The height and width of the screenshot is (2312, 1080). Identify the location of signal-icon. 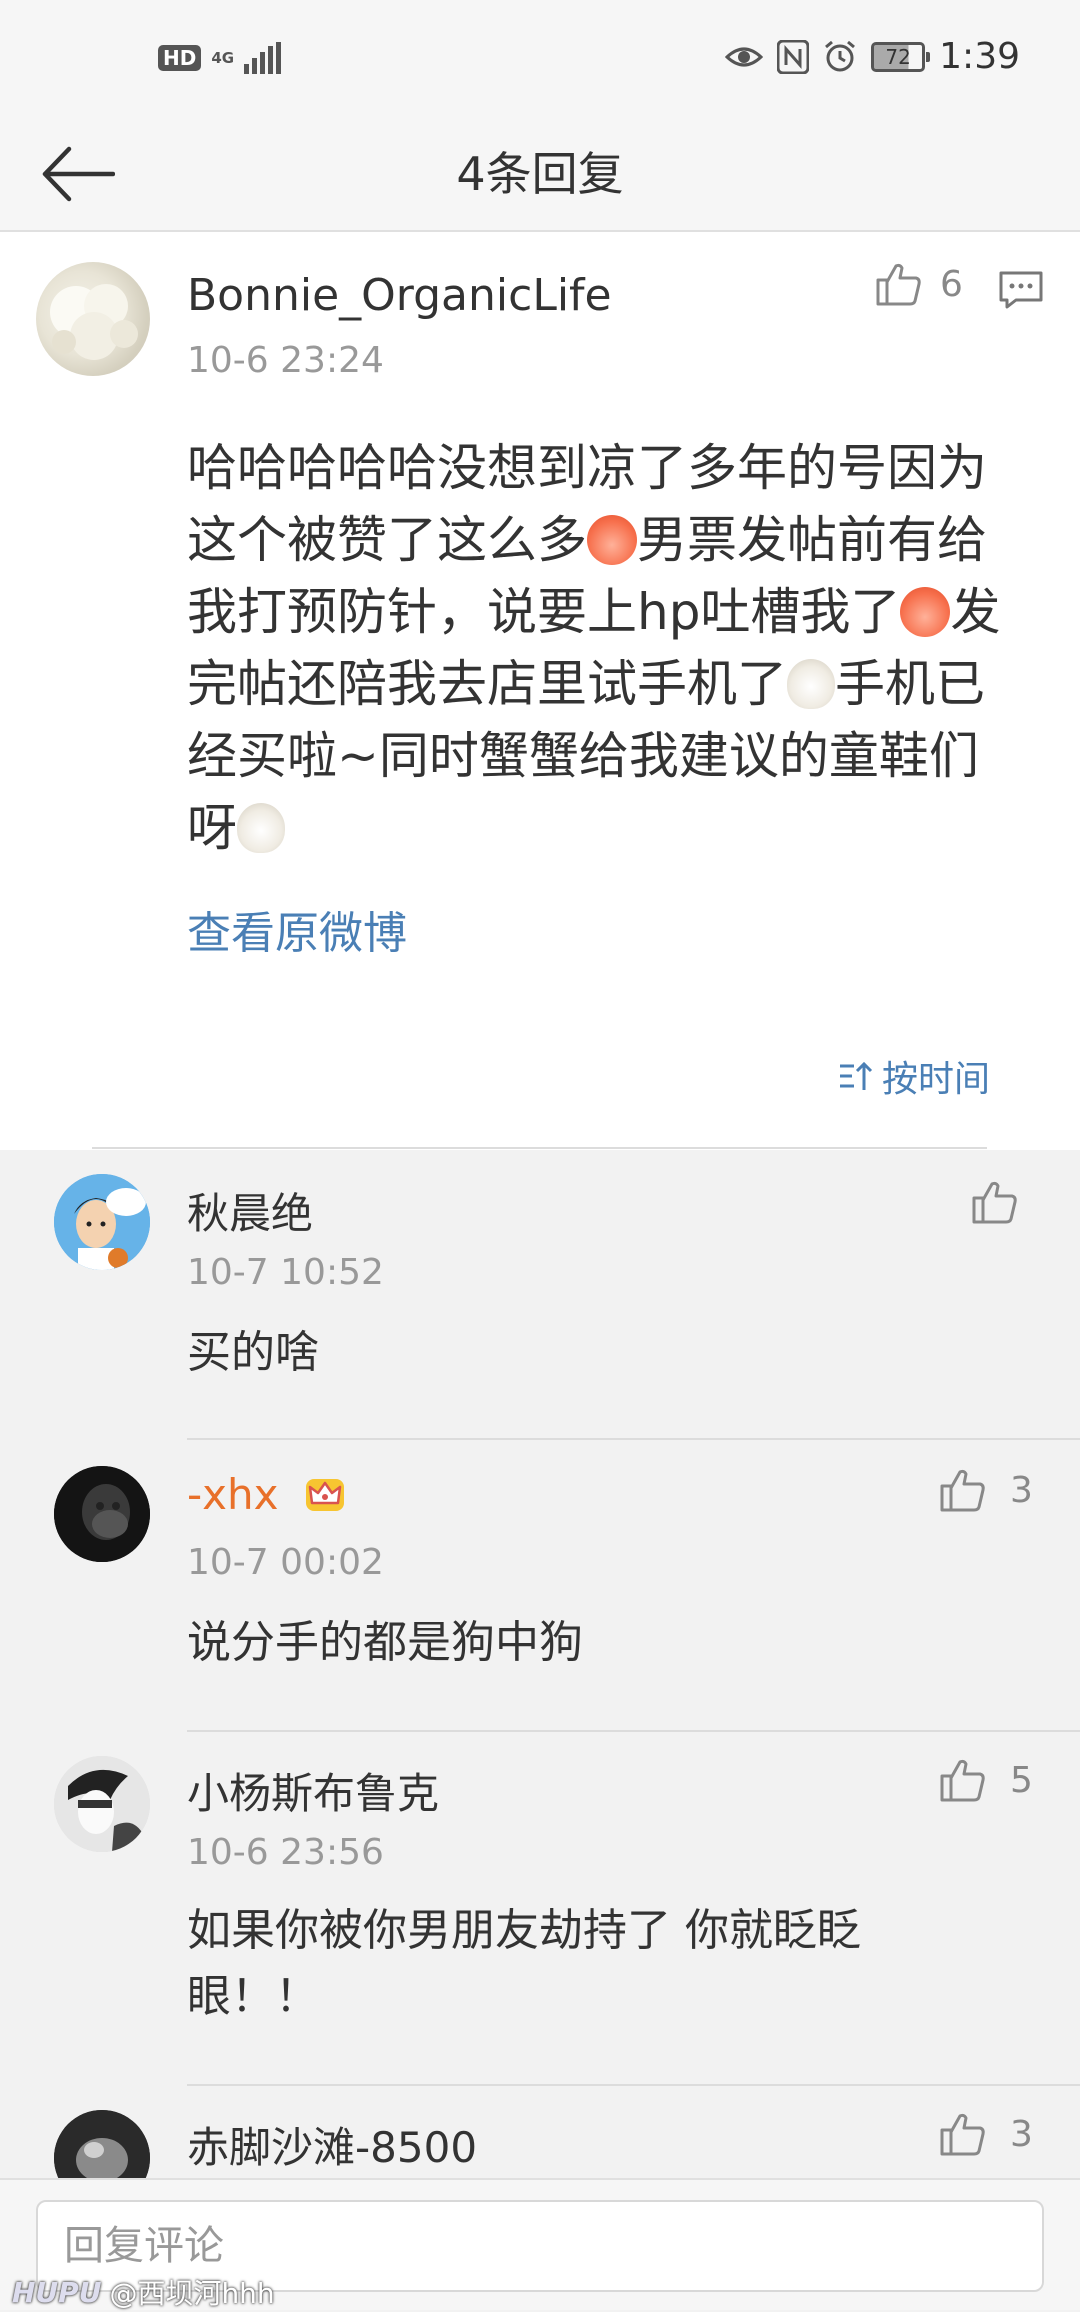
(263, 58).